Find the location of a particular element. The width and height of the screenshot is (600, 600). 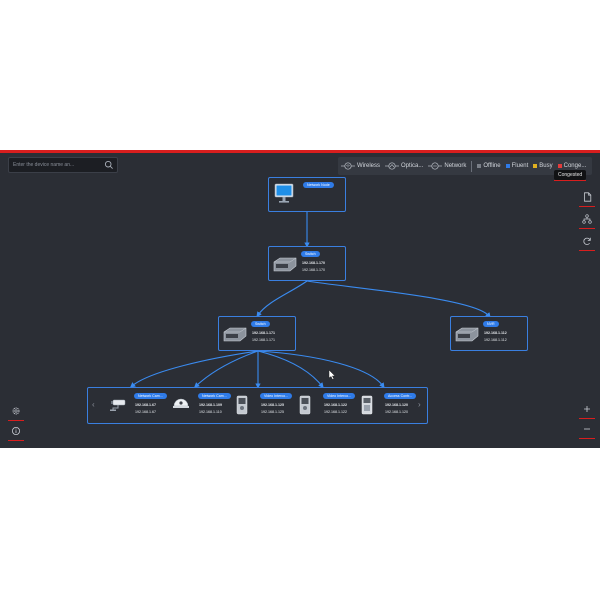

link-switch2-device1 is located at coordinates (194, 369).